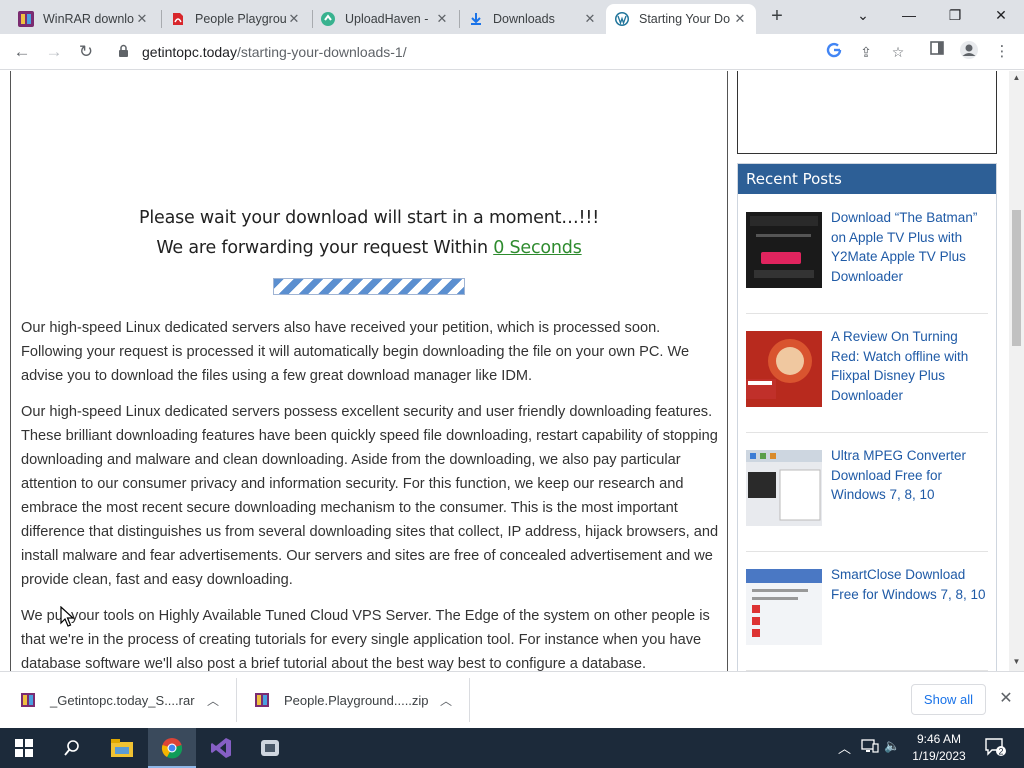 This screenshot has width=1024, height=768. What do you see at coordinates (955, 15) in the screenshot?
I see `restore-button: ❐` at bounding box center [955, 15].